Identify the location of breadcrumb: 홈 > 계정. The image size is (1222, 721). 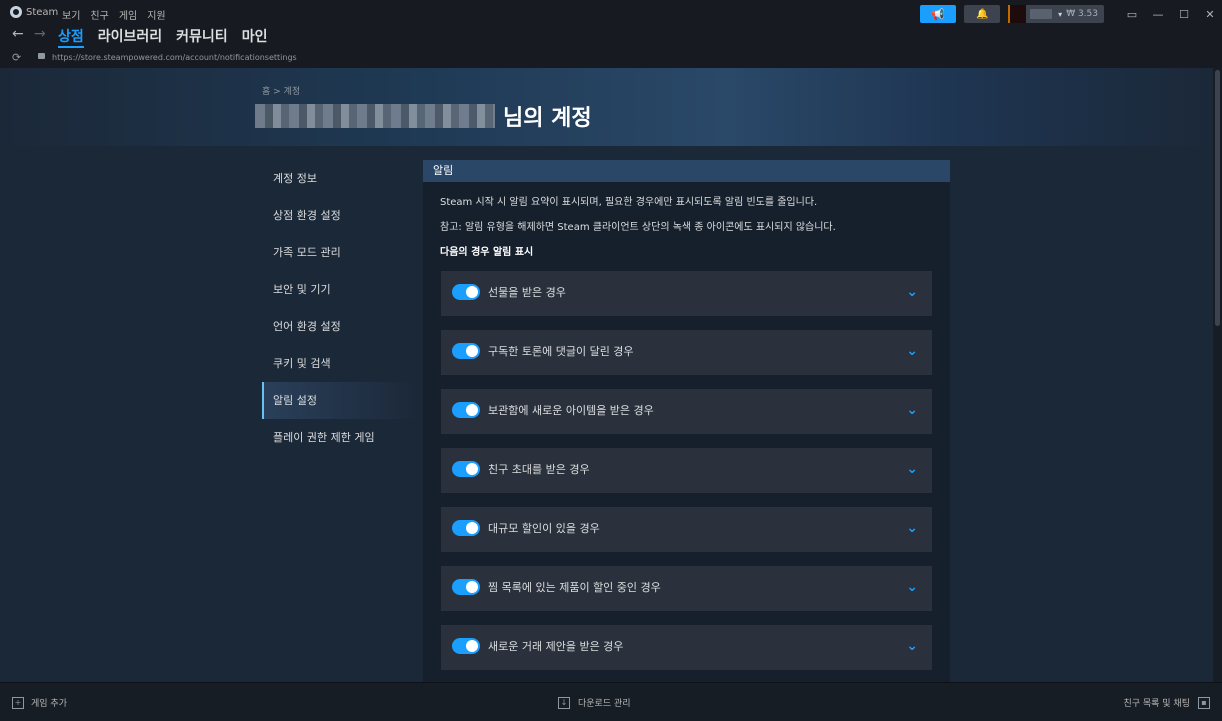
(281, 90).